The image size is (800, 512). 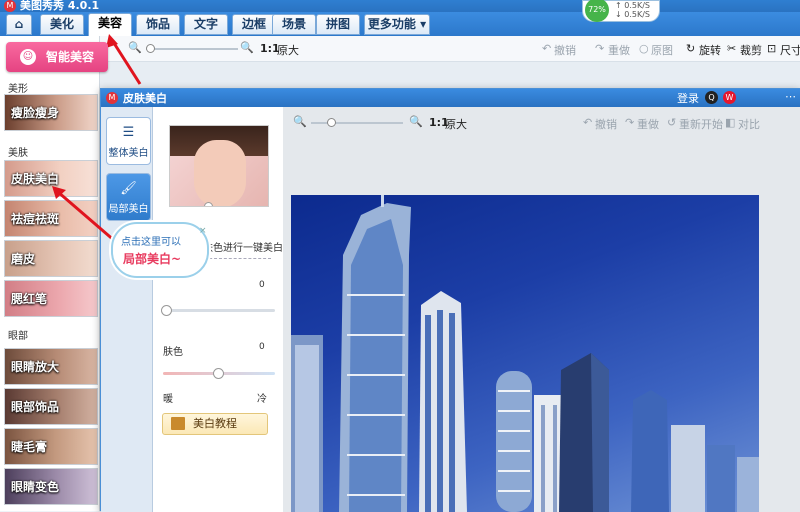 I want to click on skin-tone-slider, so click(x=219, y=373).